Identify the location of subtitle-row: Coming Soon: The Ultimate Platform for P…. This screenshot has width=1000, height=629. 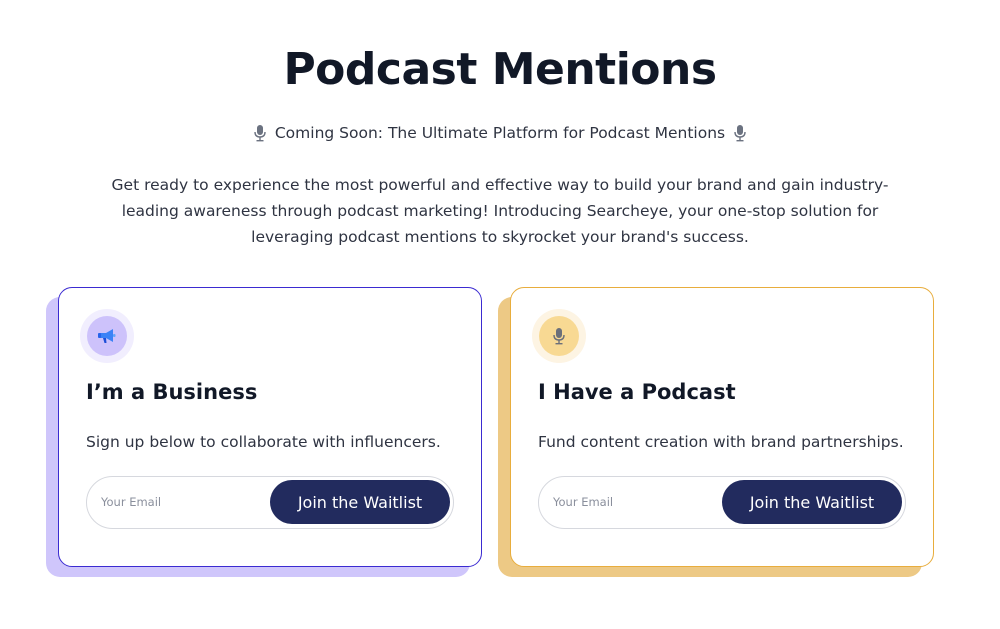
(500, 133).